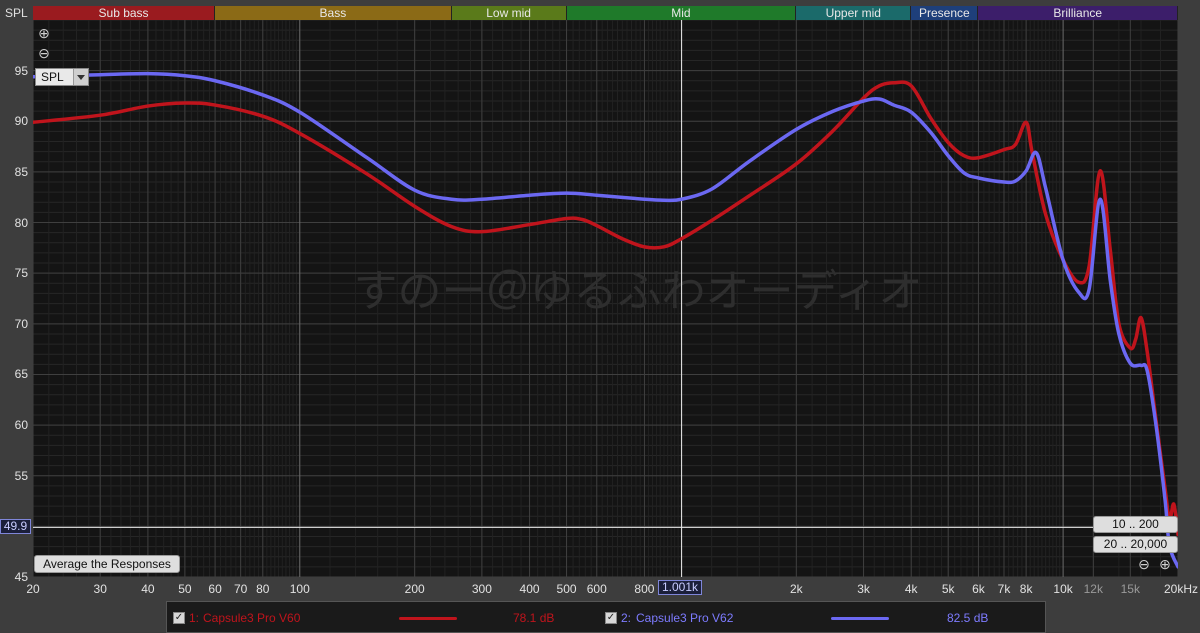 The image size is (1200, 633). What do you see at coordinates (481, 589) in the screenshot?
I see `x-tick-label: 300` at bounding box center [481, 589].